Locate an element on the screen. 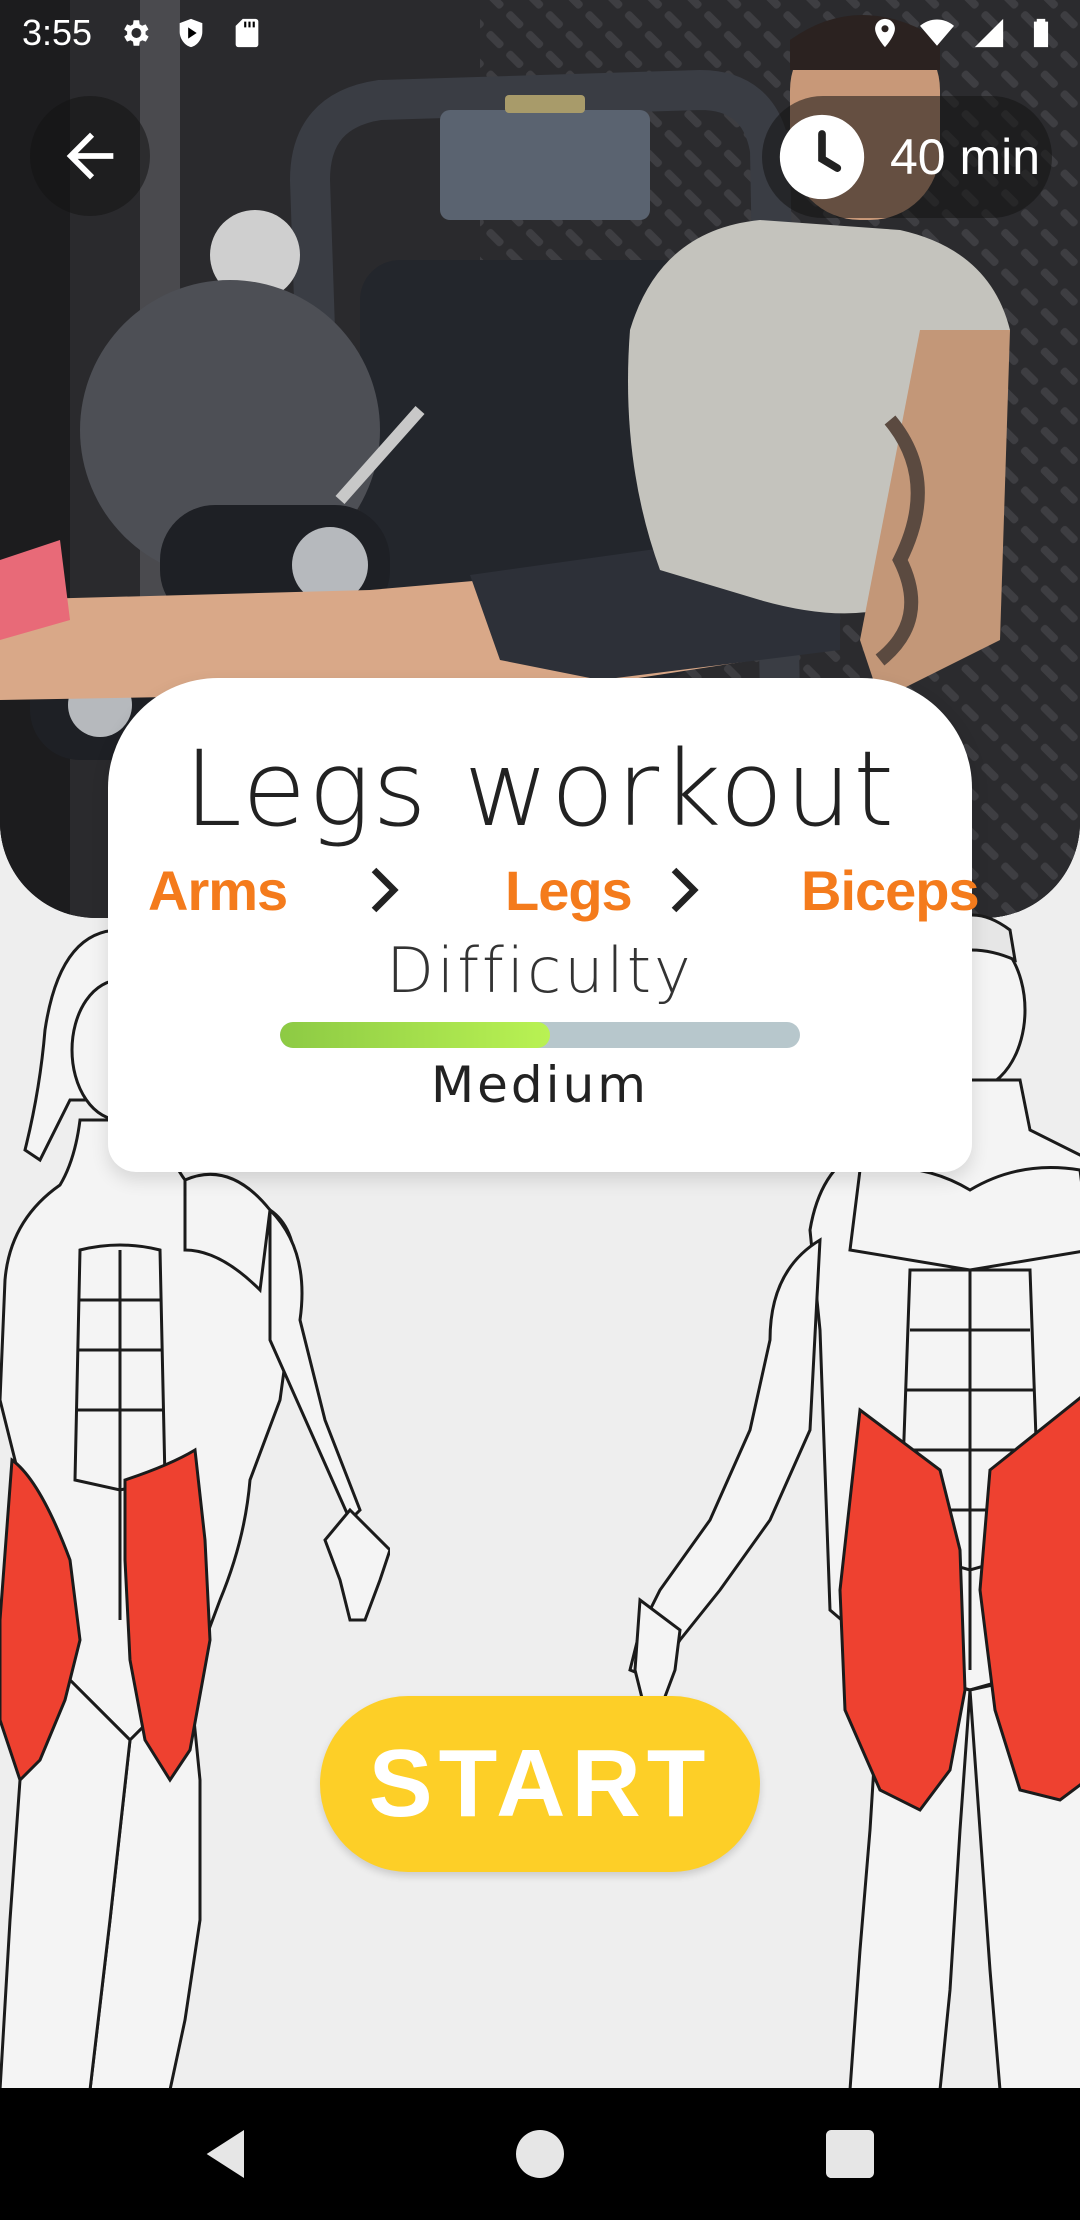 This screenshot has width=1080, height=2220. difficulty-bar is located at coordinates (540, 1035).